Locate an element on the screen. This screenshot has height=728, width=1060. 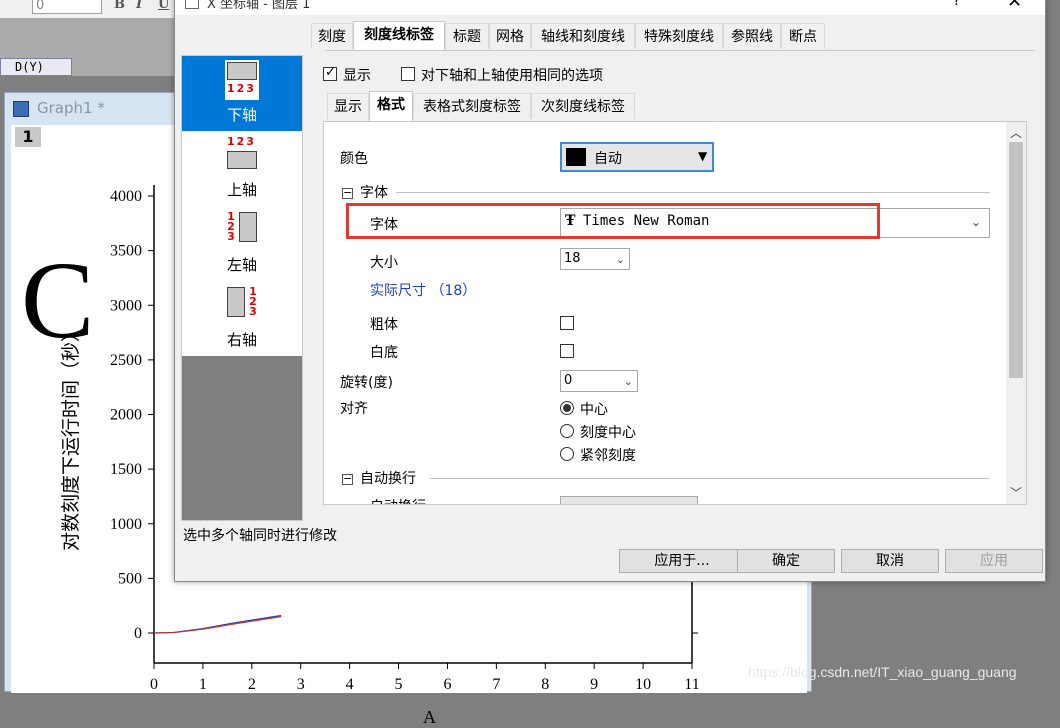
y-tick-label: 2000 is located at coordinates (126, 415).